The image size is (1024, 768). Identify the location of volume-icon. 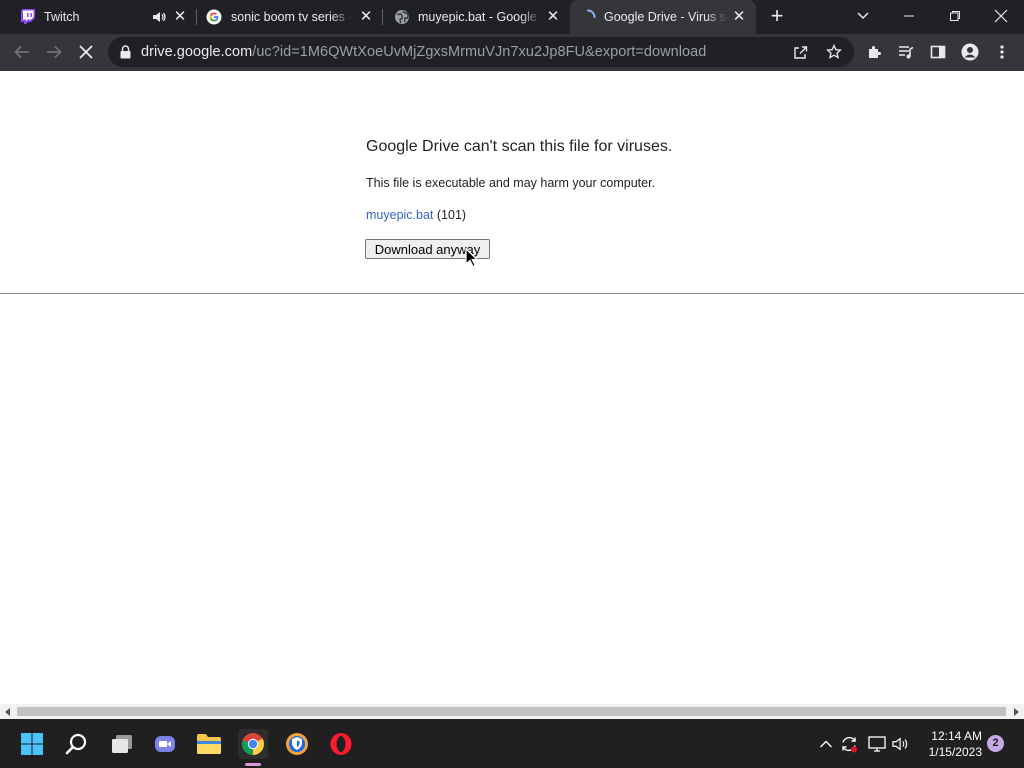
(901, 744).